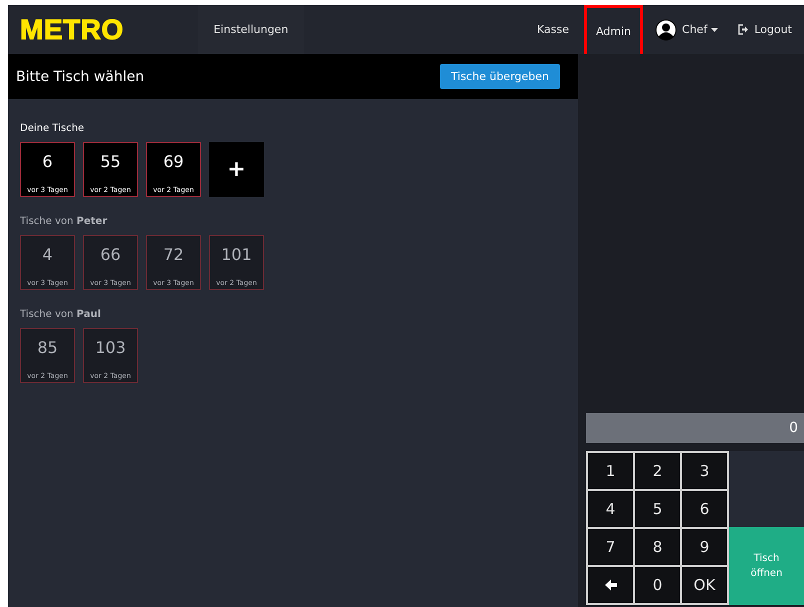 The width and height of the screenshot is (804, 607). What do you see at coordinates (610, 471) in the screenshot?
I see `keypad-key: 1` at bounding box center [610, 471].